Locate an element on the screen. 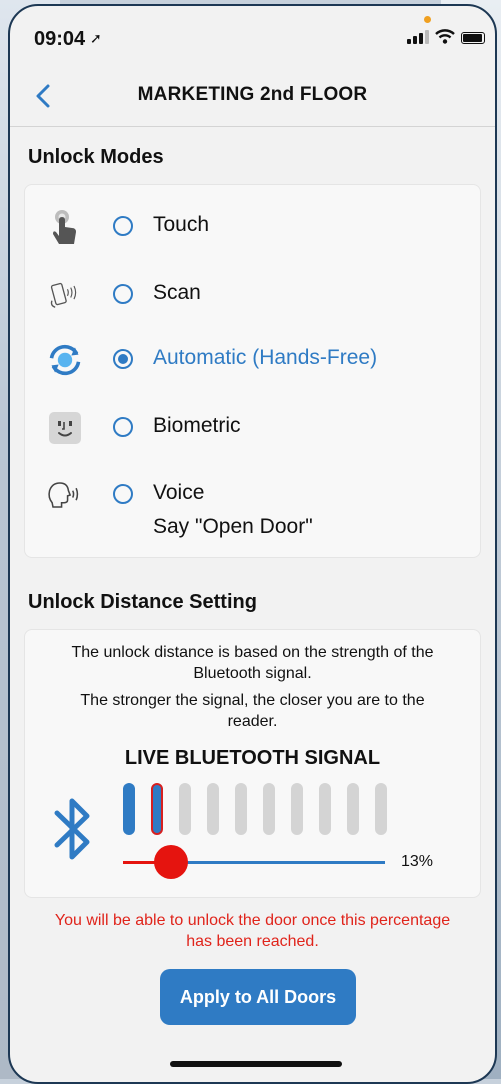 Image resolution: width=501 pixels, height=1084 pixels. face-id-icon is located at coordinates (65, 428).